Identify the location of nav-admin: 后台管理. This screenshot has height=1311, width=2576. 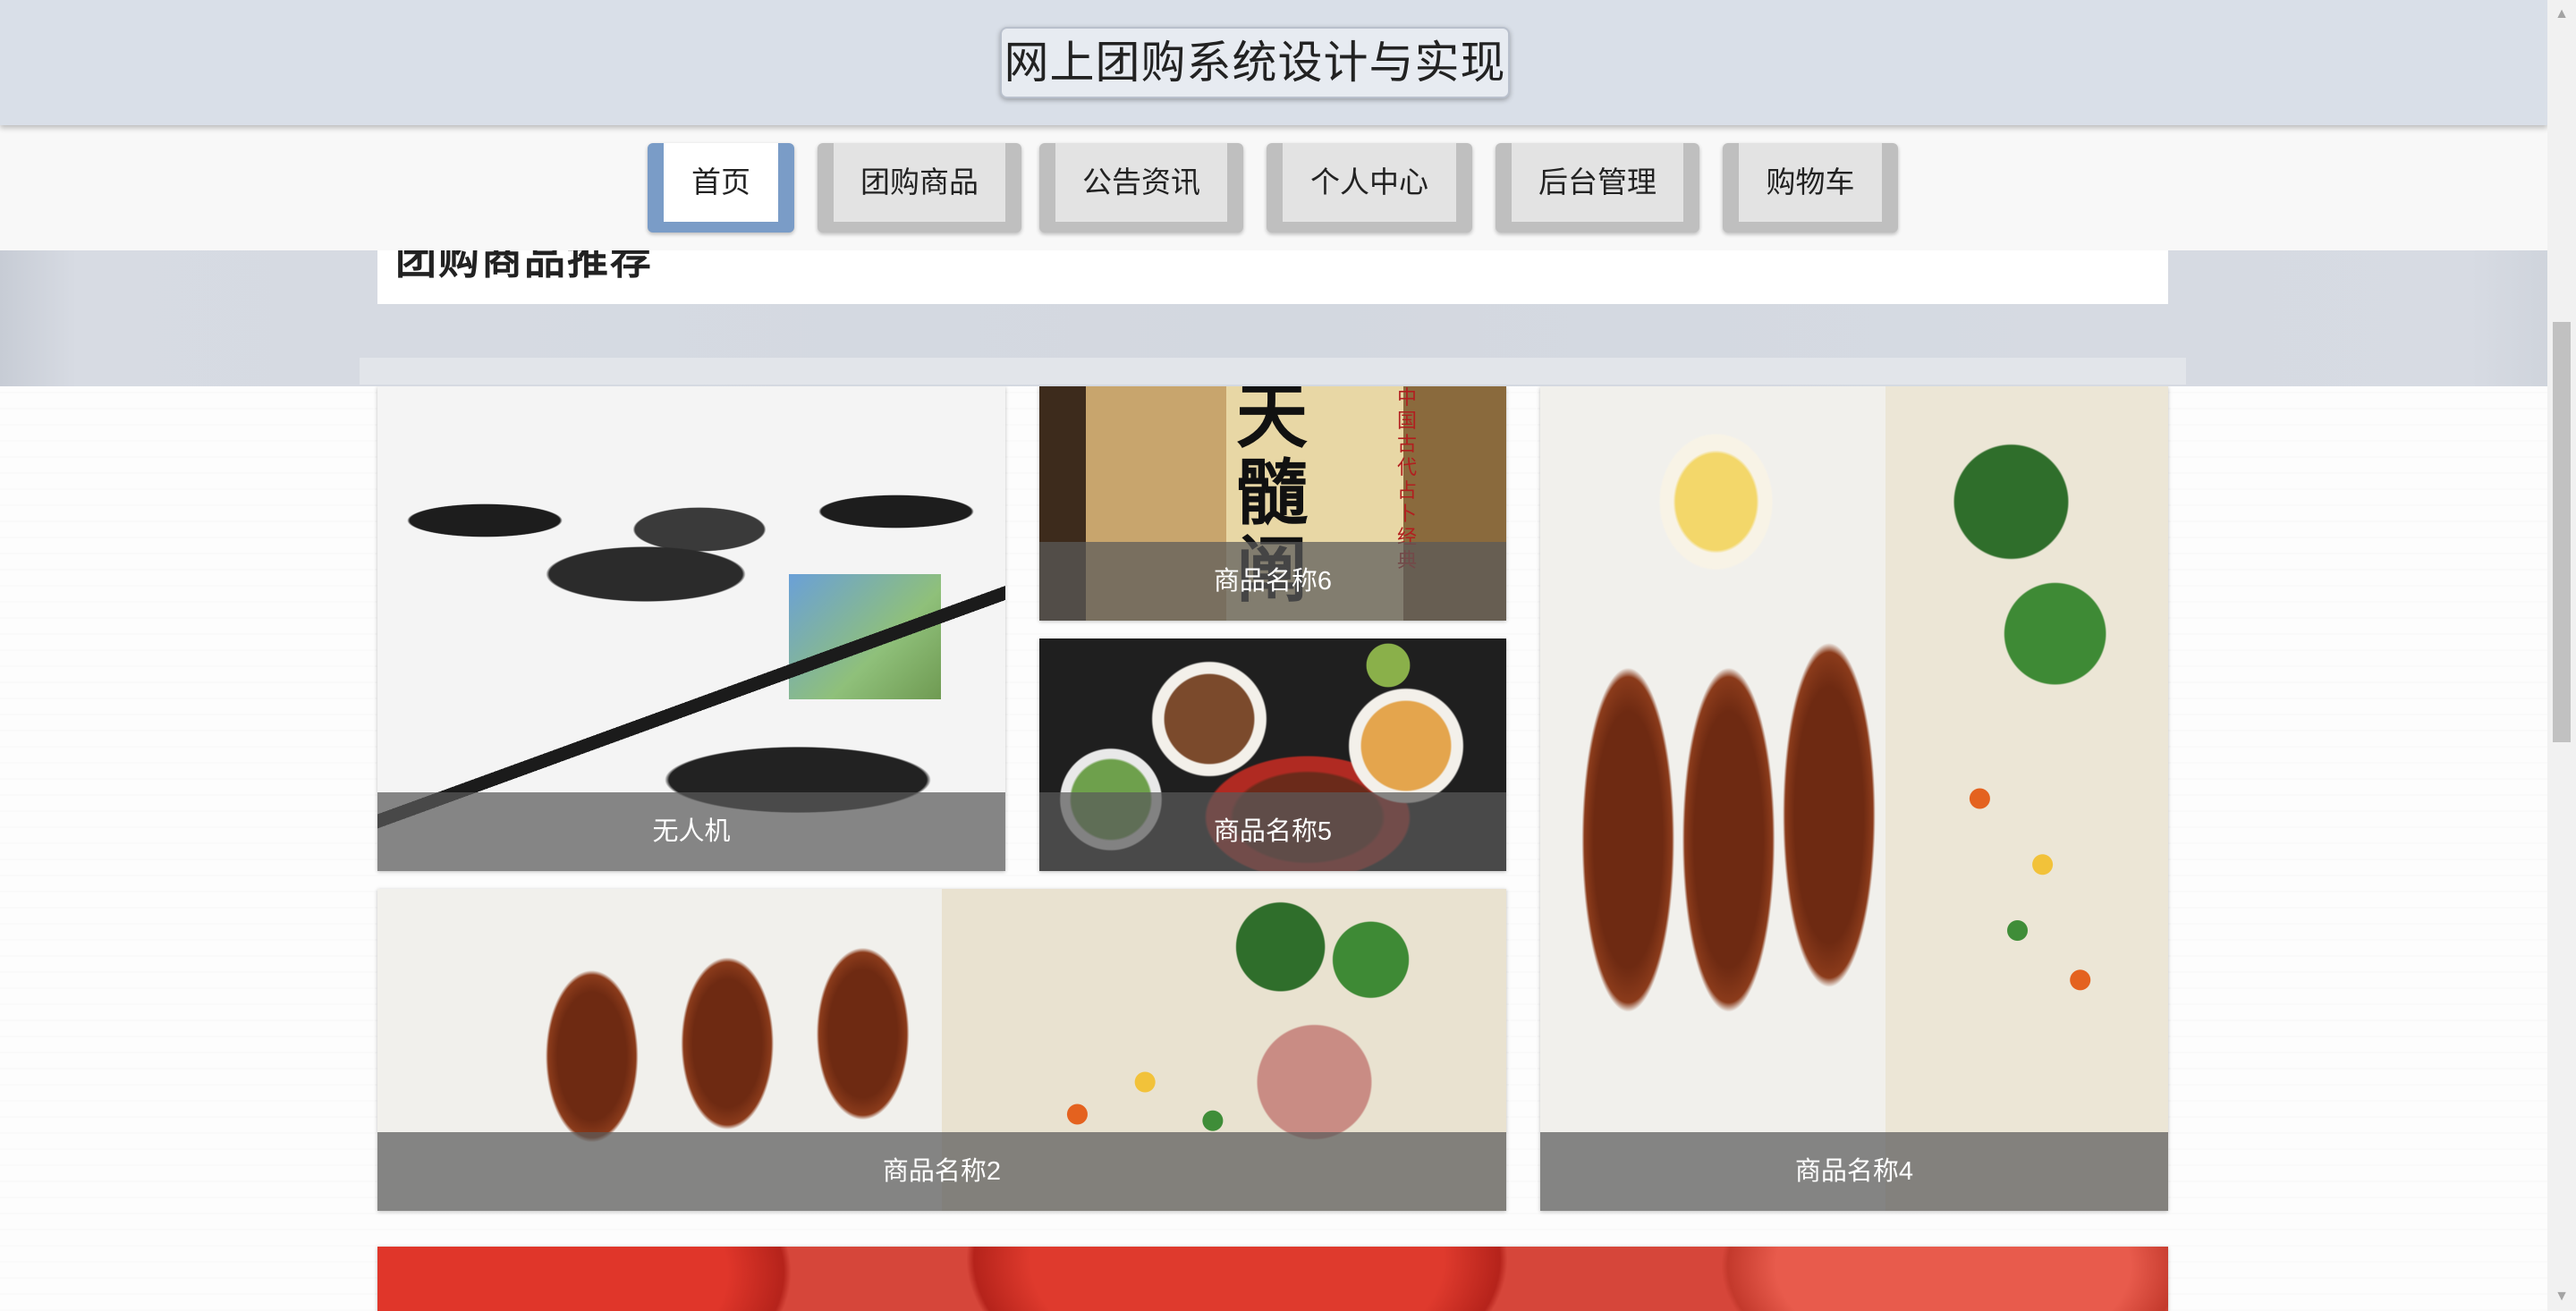
(1597, 188).